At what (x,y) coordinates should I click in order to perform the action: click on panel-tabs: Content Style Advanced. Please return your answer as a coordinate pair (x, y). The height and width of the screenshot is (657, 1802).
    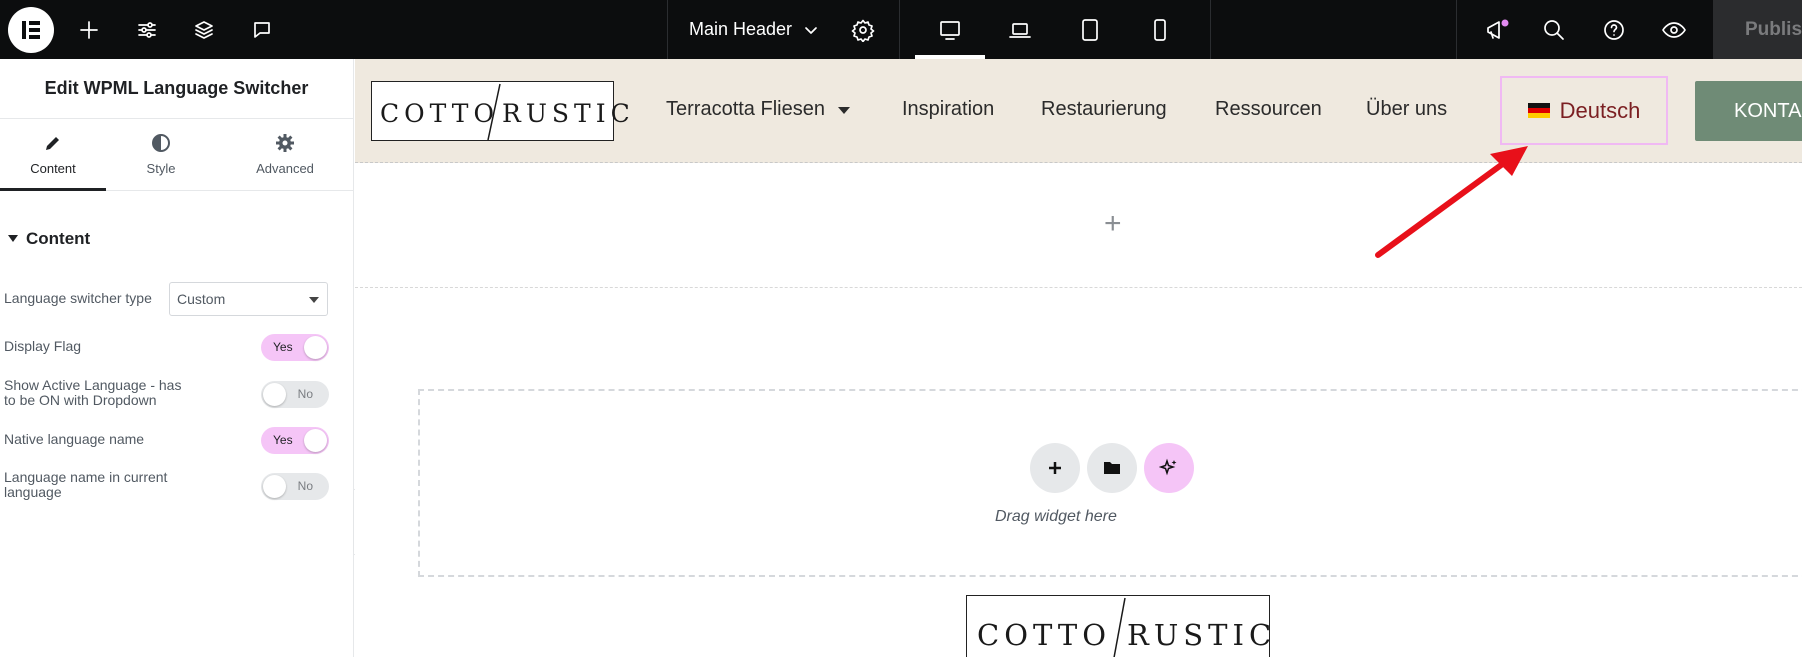
    Looking at the image, I should click on (176, 155).